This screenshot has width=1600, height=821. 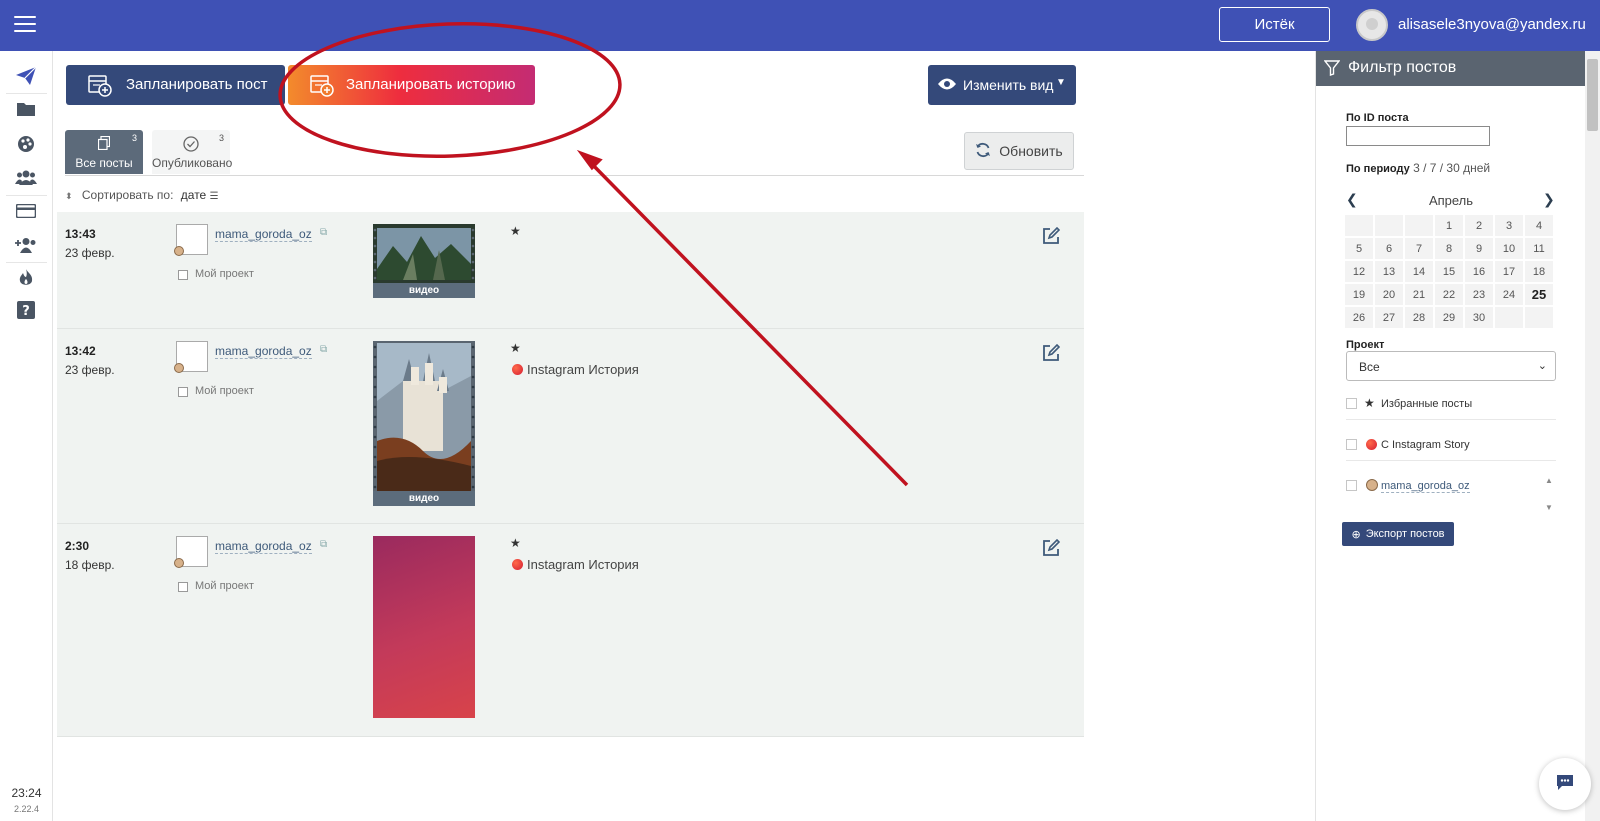 What do you see at coordinates (1389, 271) in the screenshot?
I see `calendar-day: 13` at bounding box center [1389, 271].